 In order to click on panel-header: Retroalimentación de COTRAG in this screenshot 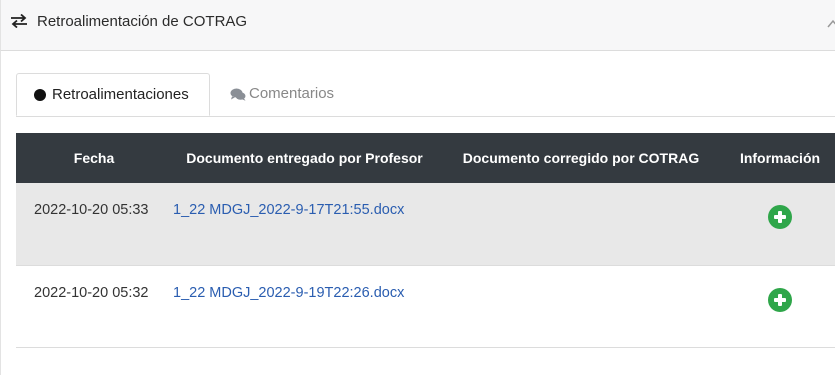, I will do `click(417, 25)`.